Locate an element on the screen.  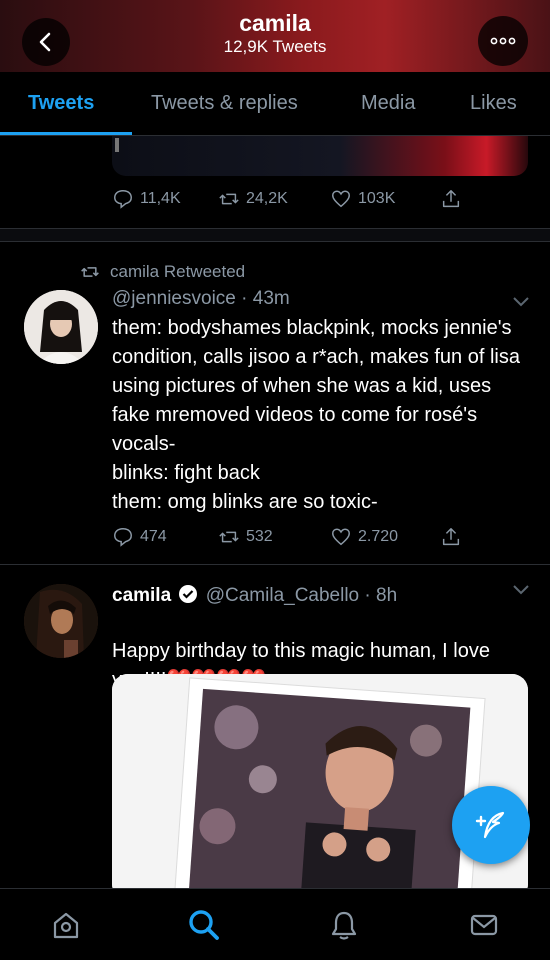
tweet-handle: @Camila_Cabello is located at coordinates (282, 595).